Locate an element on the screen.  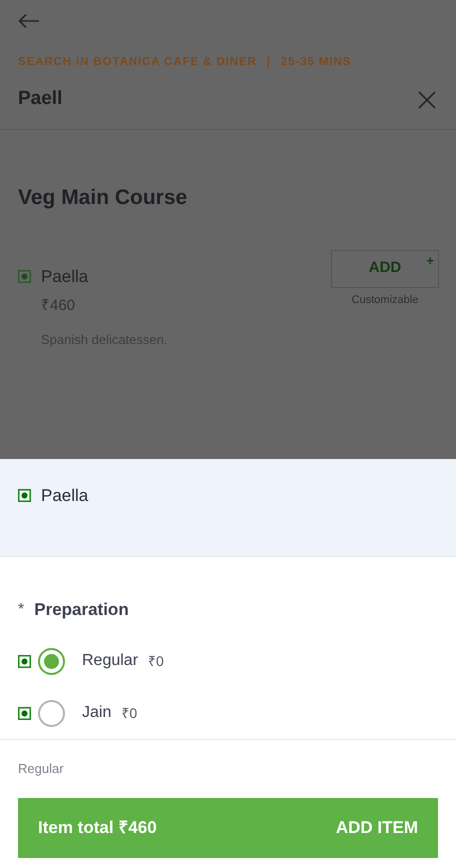
eta-label: 25-35 MINS is located at coordinates (316, 62).